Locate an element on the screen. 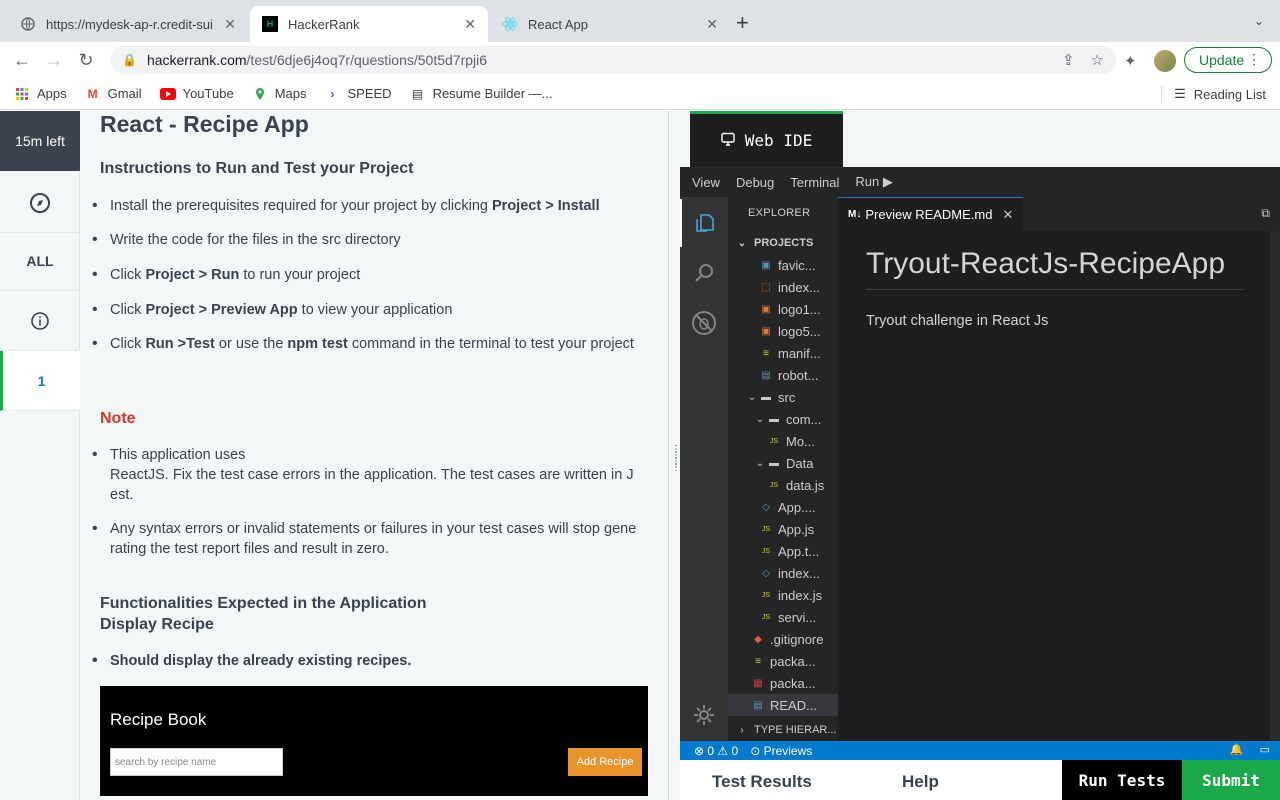 The width and height of the screenshot is (1280, 800). settings-gear-icon is located at coordinates (704, 715).